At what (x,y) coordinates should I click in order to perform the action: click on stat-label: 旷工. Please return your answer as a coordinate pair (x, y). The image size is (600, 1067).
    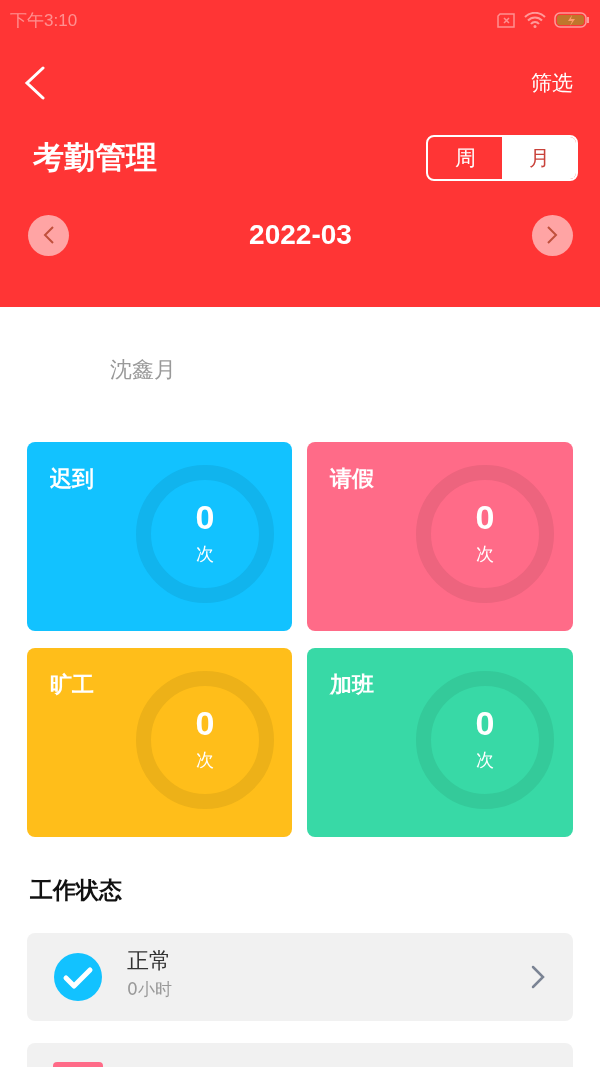
    Looking at the image, I should click on (72, 685).